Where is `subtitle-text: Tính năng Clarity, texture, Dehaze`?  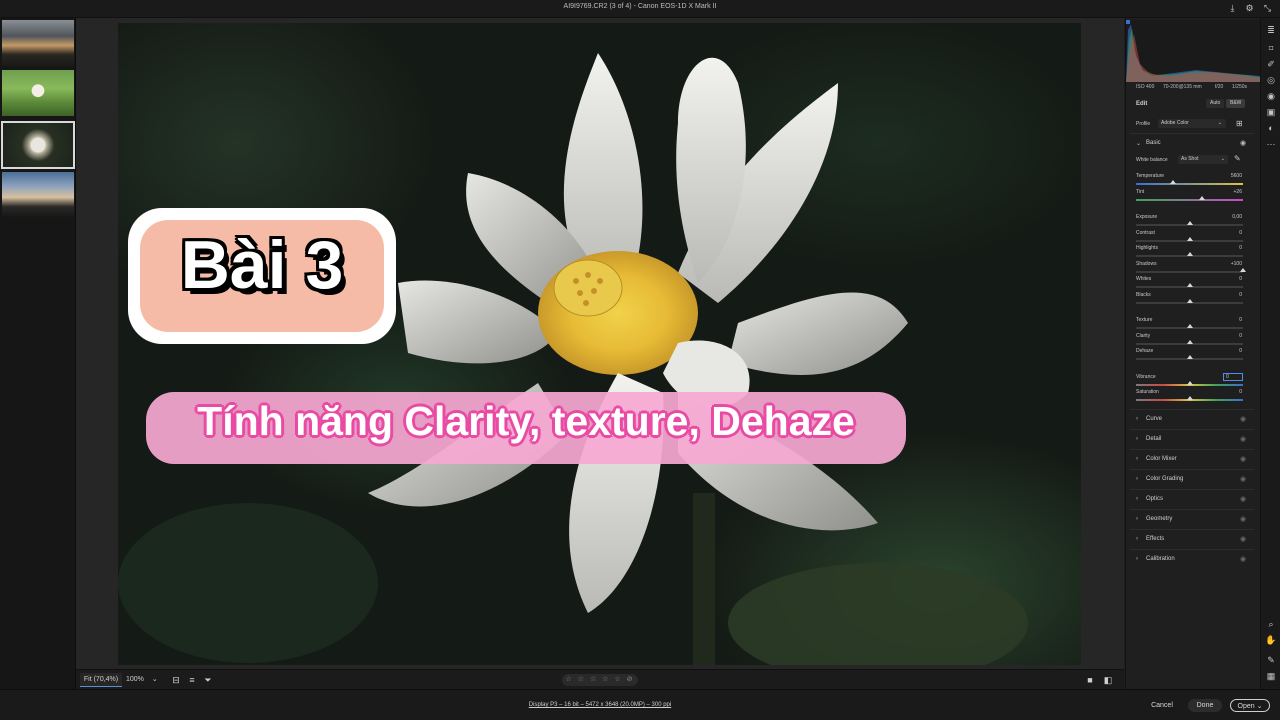 subtitle-text: Tính năng Clarity, texture, Dehaze is located at coordinates (526, 421).